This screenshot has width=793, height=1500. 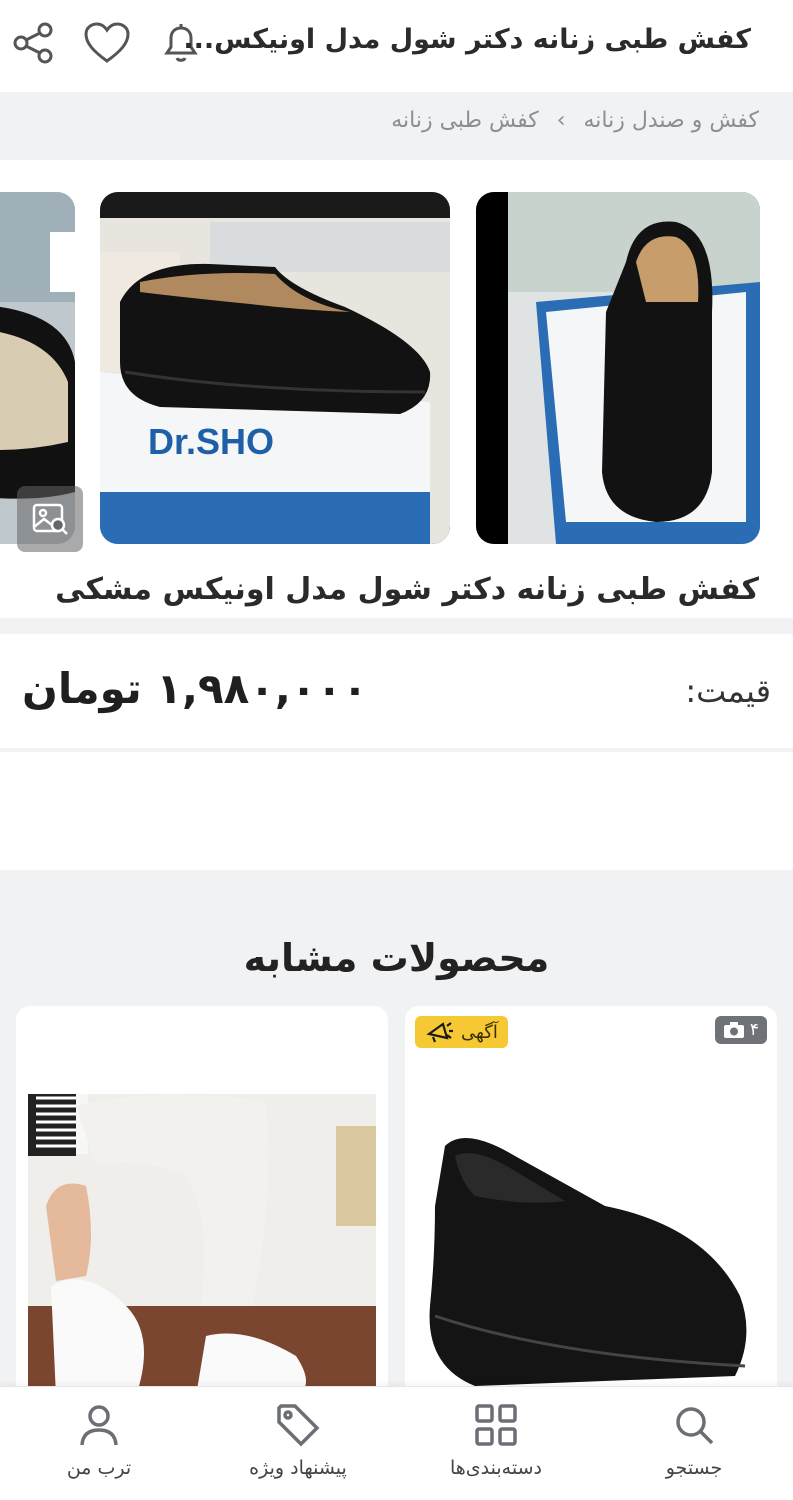 What do you see at coordinates (439, 1032) in the screenshot?
I see `megaphone-icon` at bounding box center [439, 1032].